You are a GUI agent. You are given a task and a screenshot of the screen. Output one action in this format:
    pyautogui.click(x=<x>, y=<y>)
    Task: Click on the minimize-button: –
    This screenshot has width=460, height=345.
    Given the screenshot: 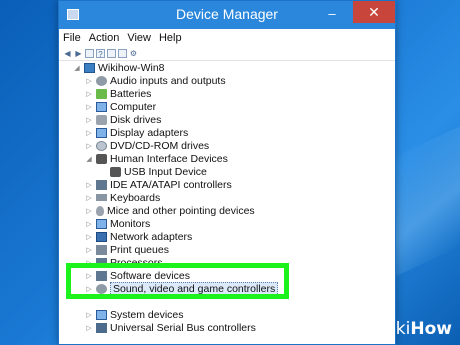 What is the action you would take?
    pyautogui.click(x=332, y=14)
    